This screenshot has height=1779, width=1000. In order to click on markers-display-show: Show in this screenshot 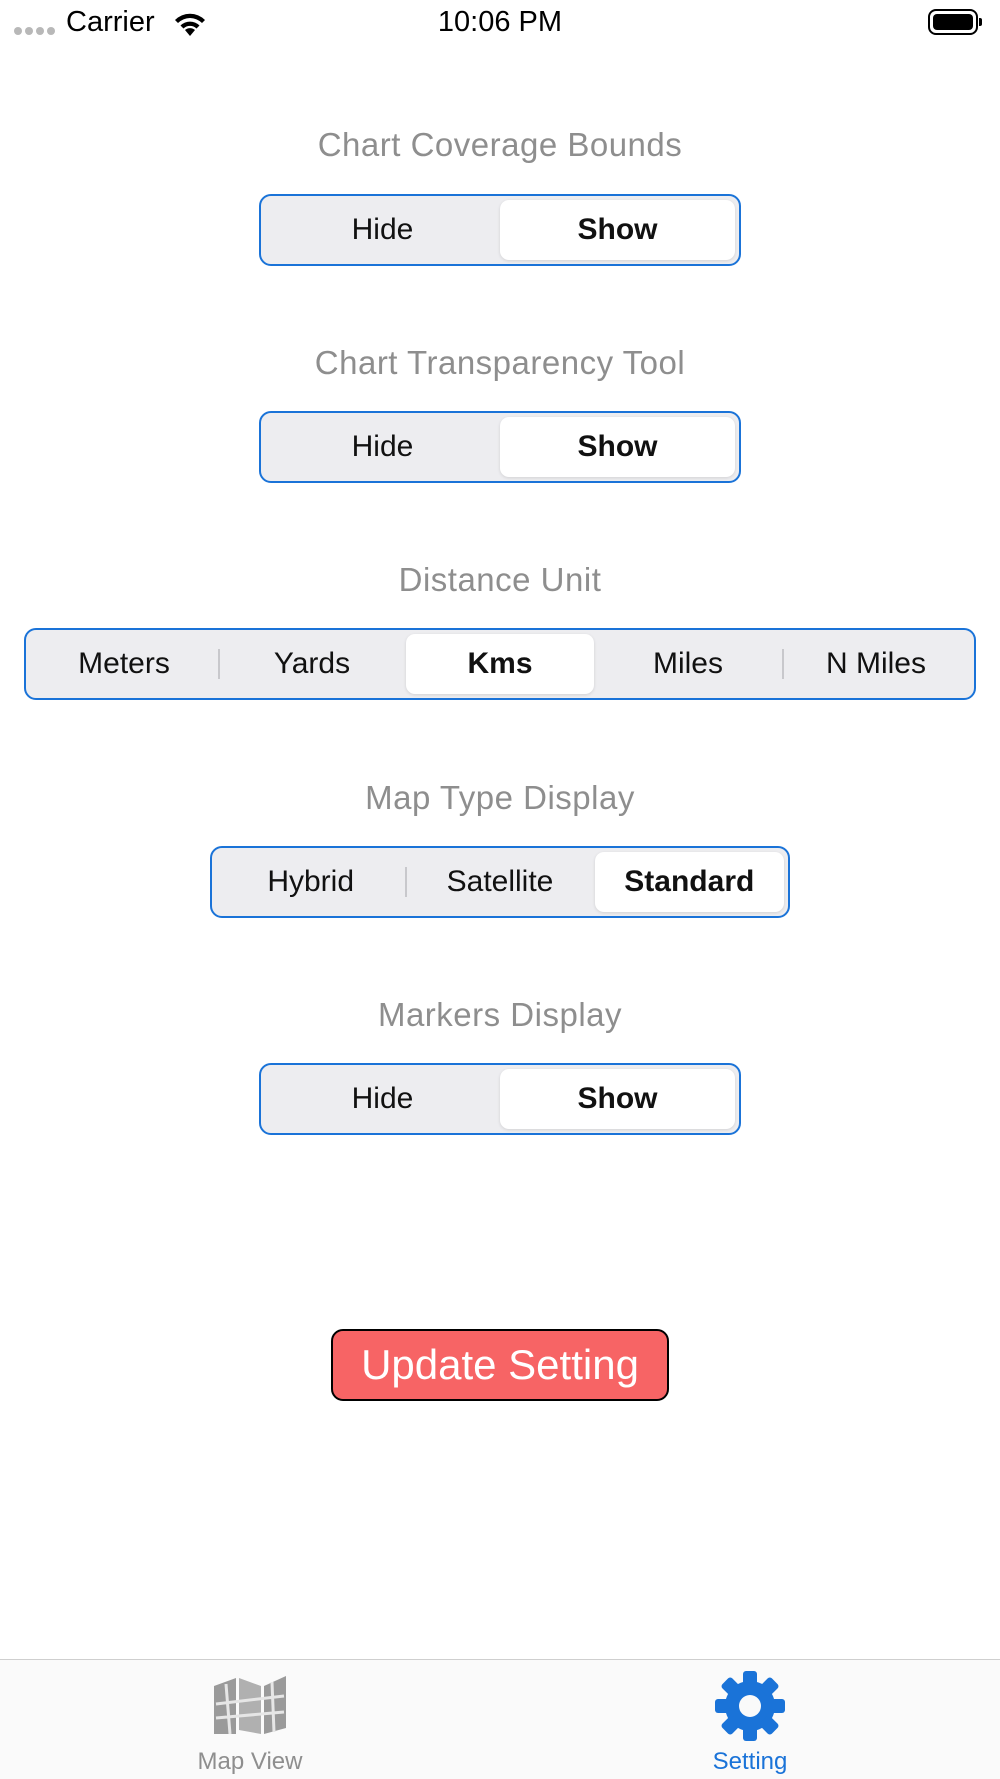, I will do `click(617, 1099)`.